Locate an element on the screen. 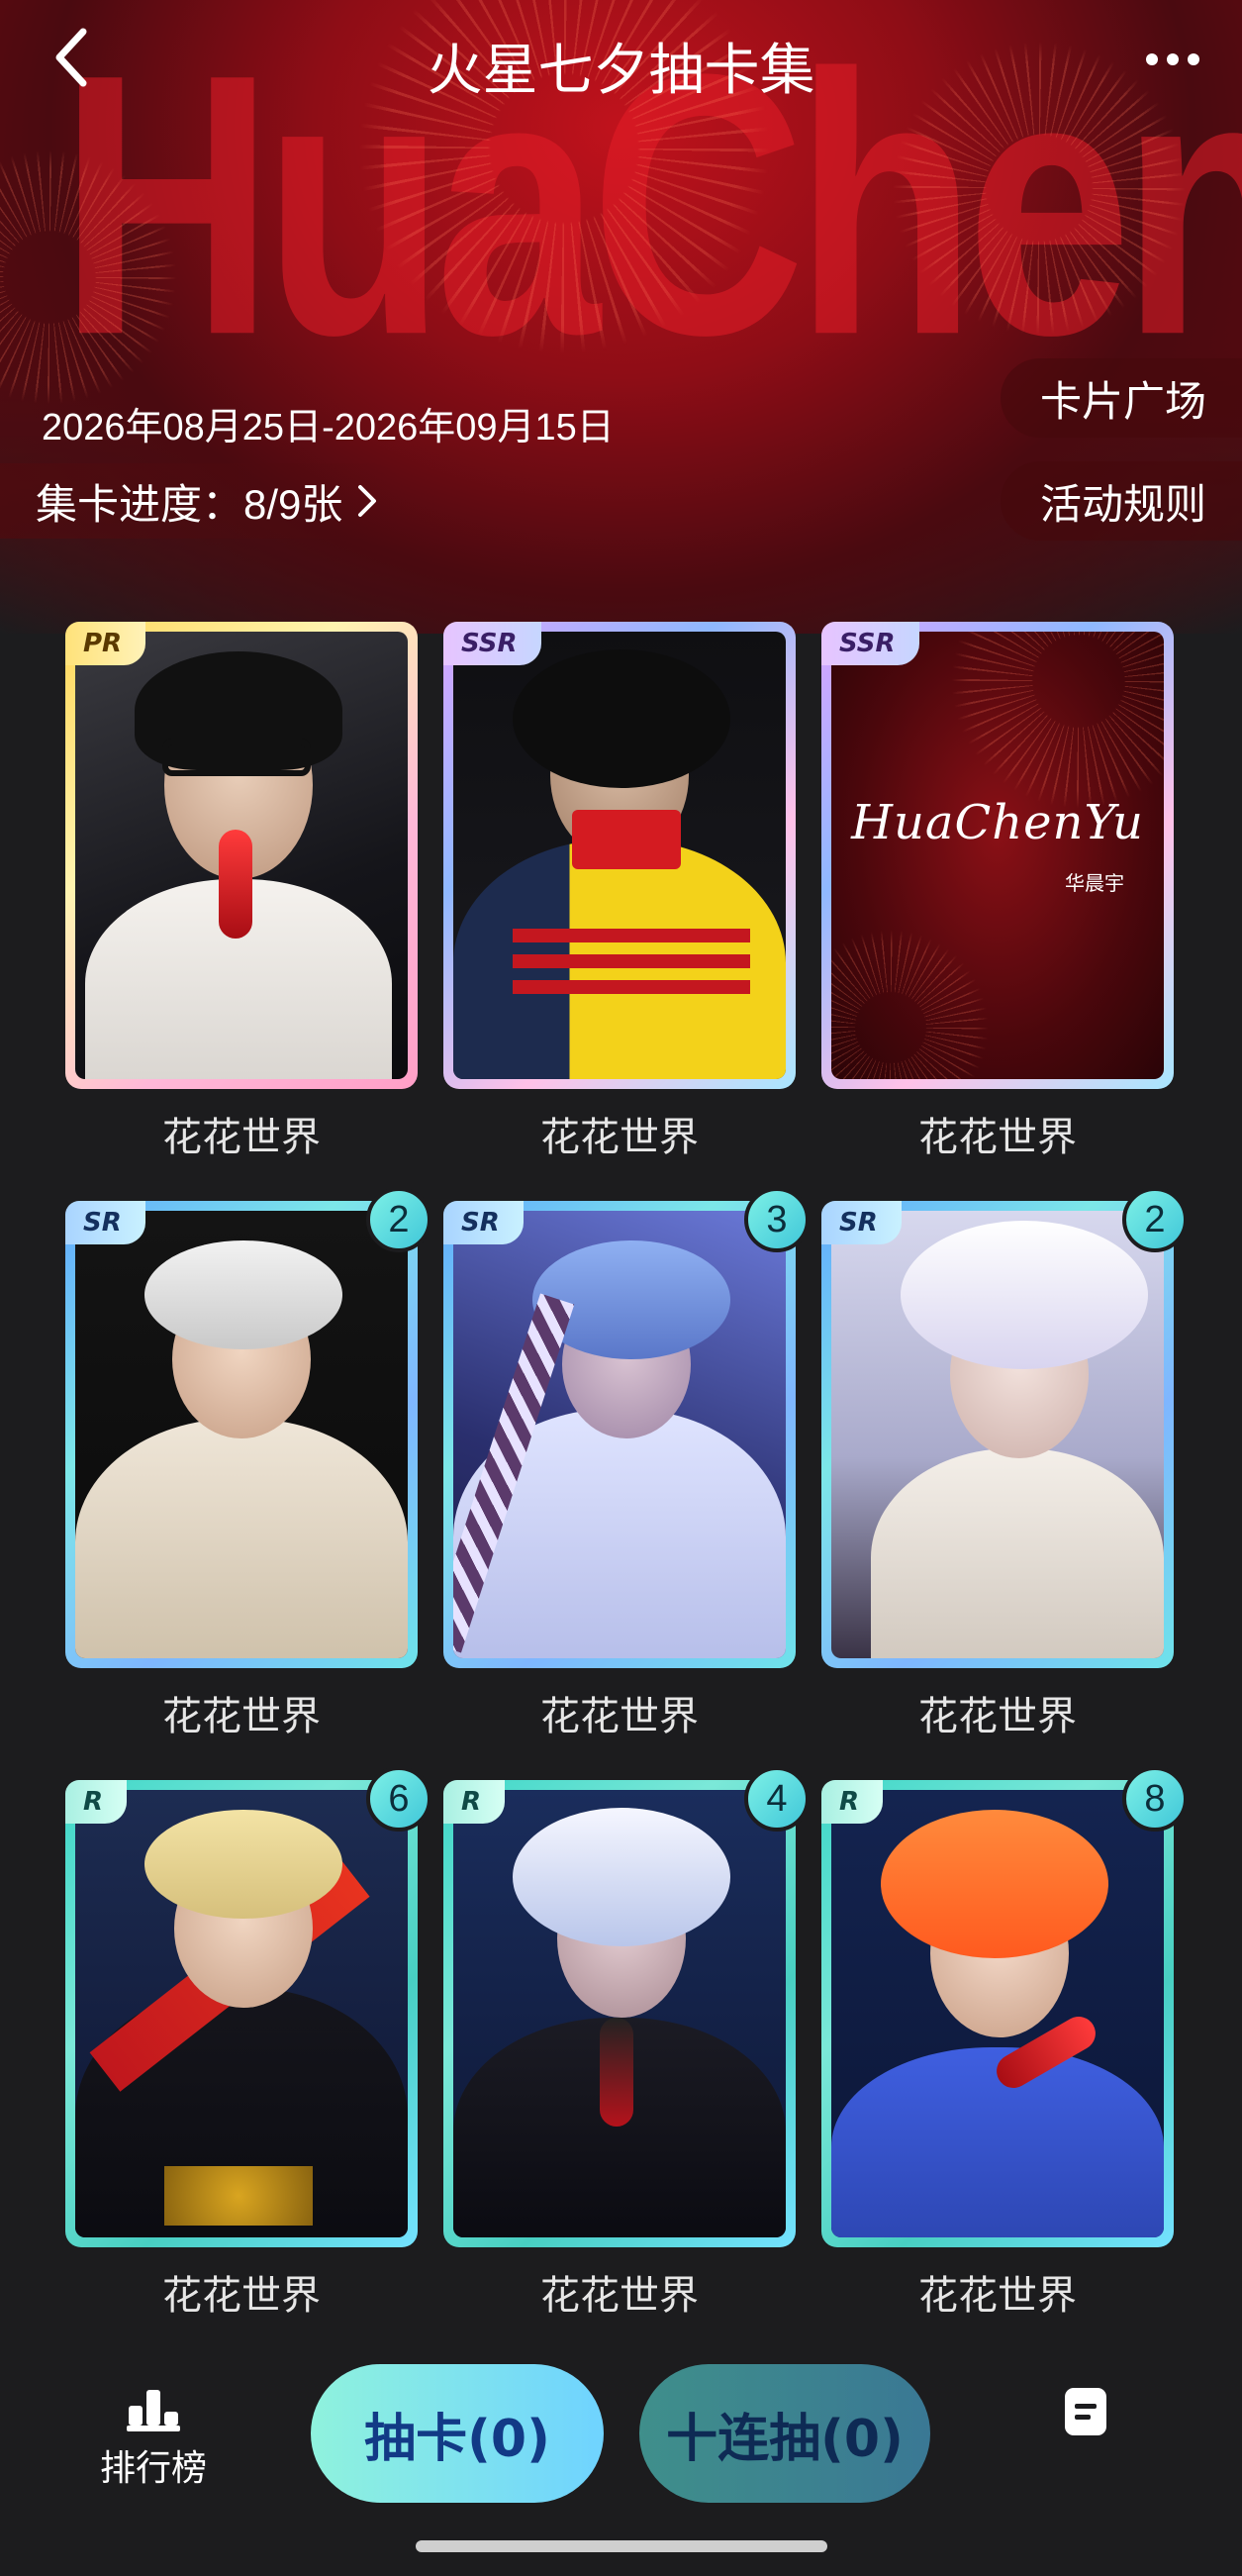  card-frame: HuaChenYu 华晨宇 is located at coordinates (998, 855).